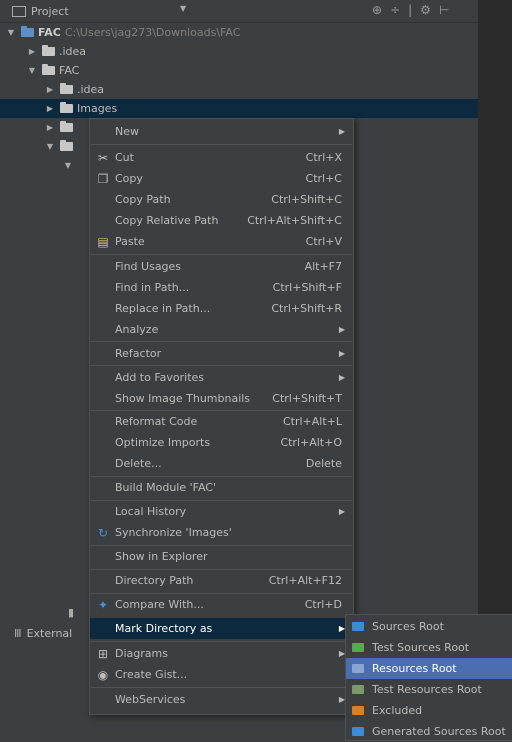 This screenshot has height=742, width=512. What do you see at coordinates (221, 308) in the screenshot?
I see `menu-item-replace-in-path: Replace in Path... Ctrl+Shift+R` at bounding box center [221, 308].